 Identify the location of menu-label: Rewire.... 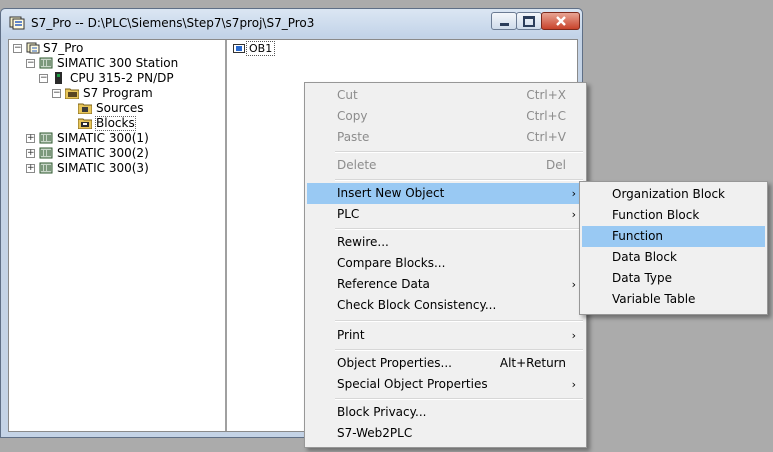
(363, 242).